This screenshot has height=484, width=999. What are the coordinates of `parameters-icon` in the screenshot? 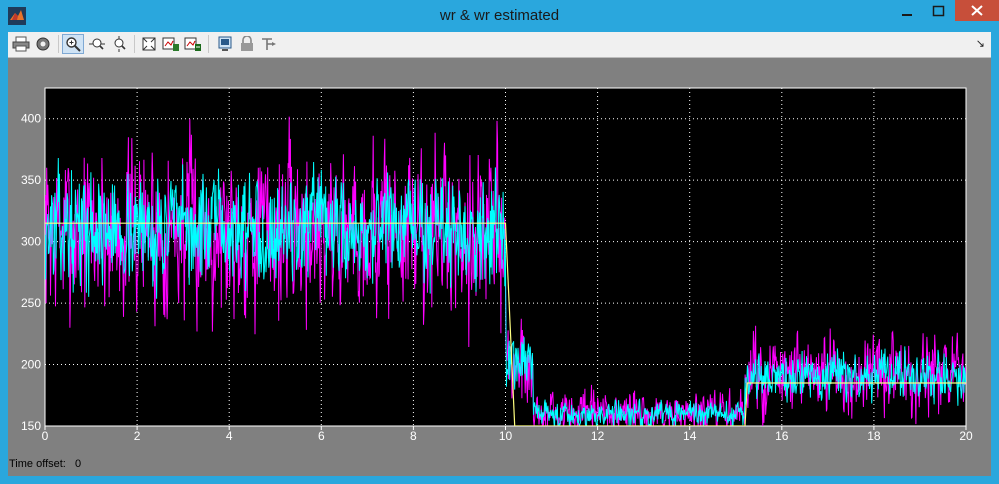 It's located at (43, 44).